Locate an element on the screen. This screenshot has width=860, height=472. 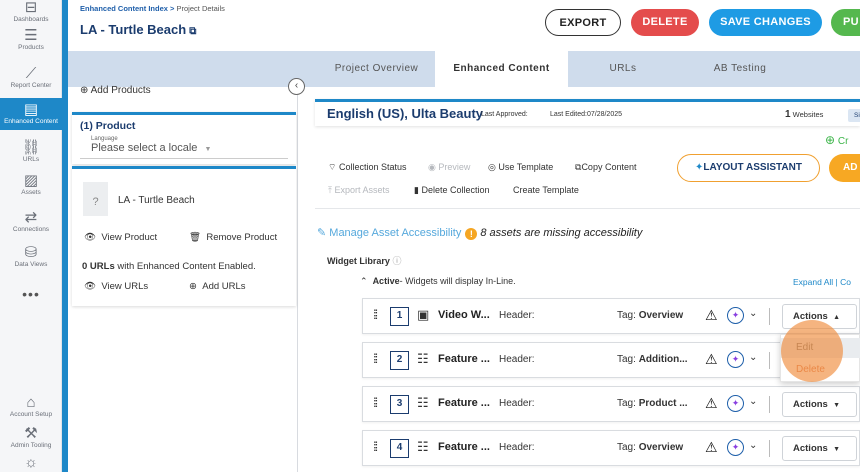
tab-project-overview: Project Overview is located at coordinates (376, 69).